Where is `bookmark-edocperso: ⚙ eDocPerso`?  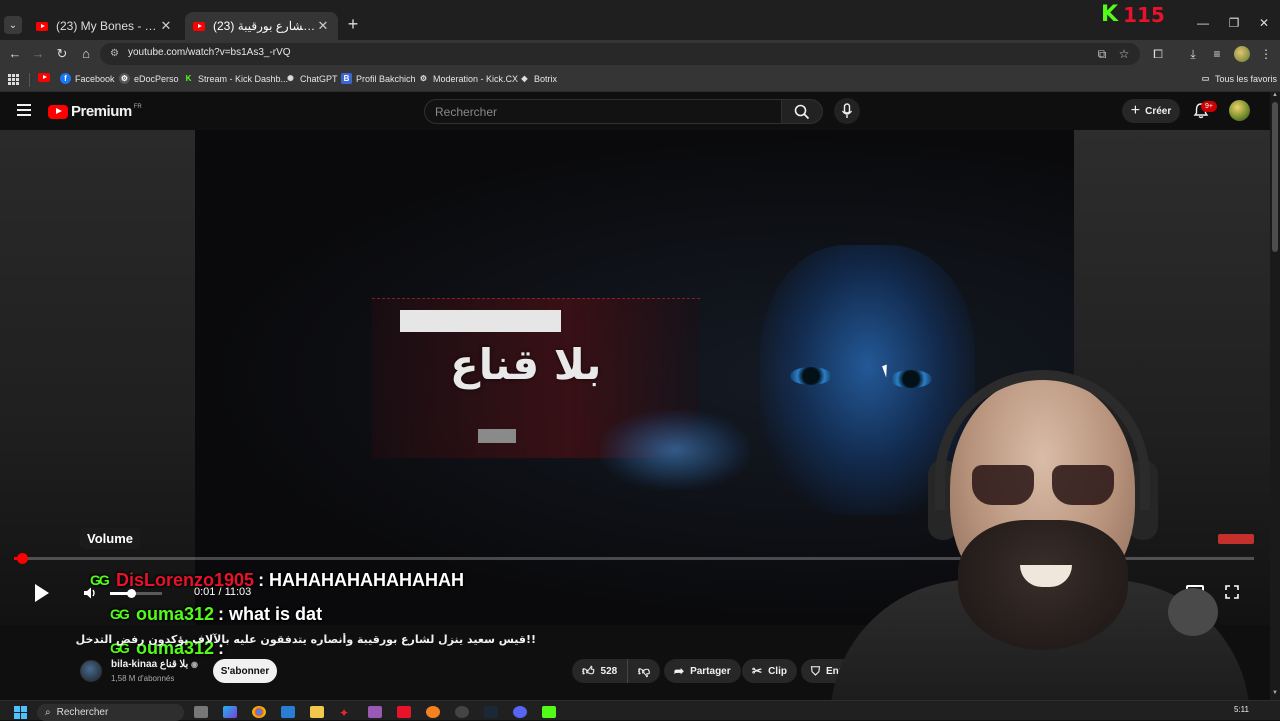 bookmark-edocperso: ⚙ eDocPerso is located at coordinates (149, 78).